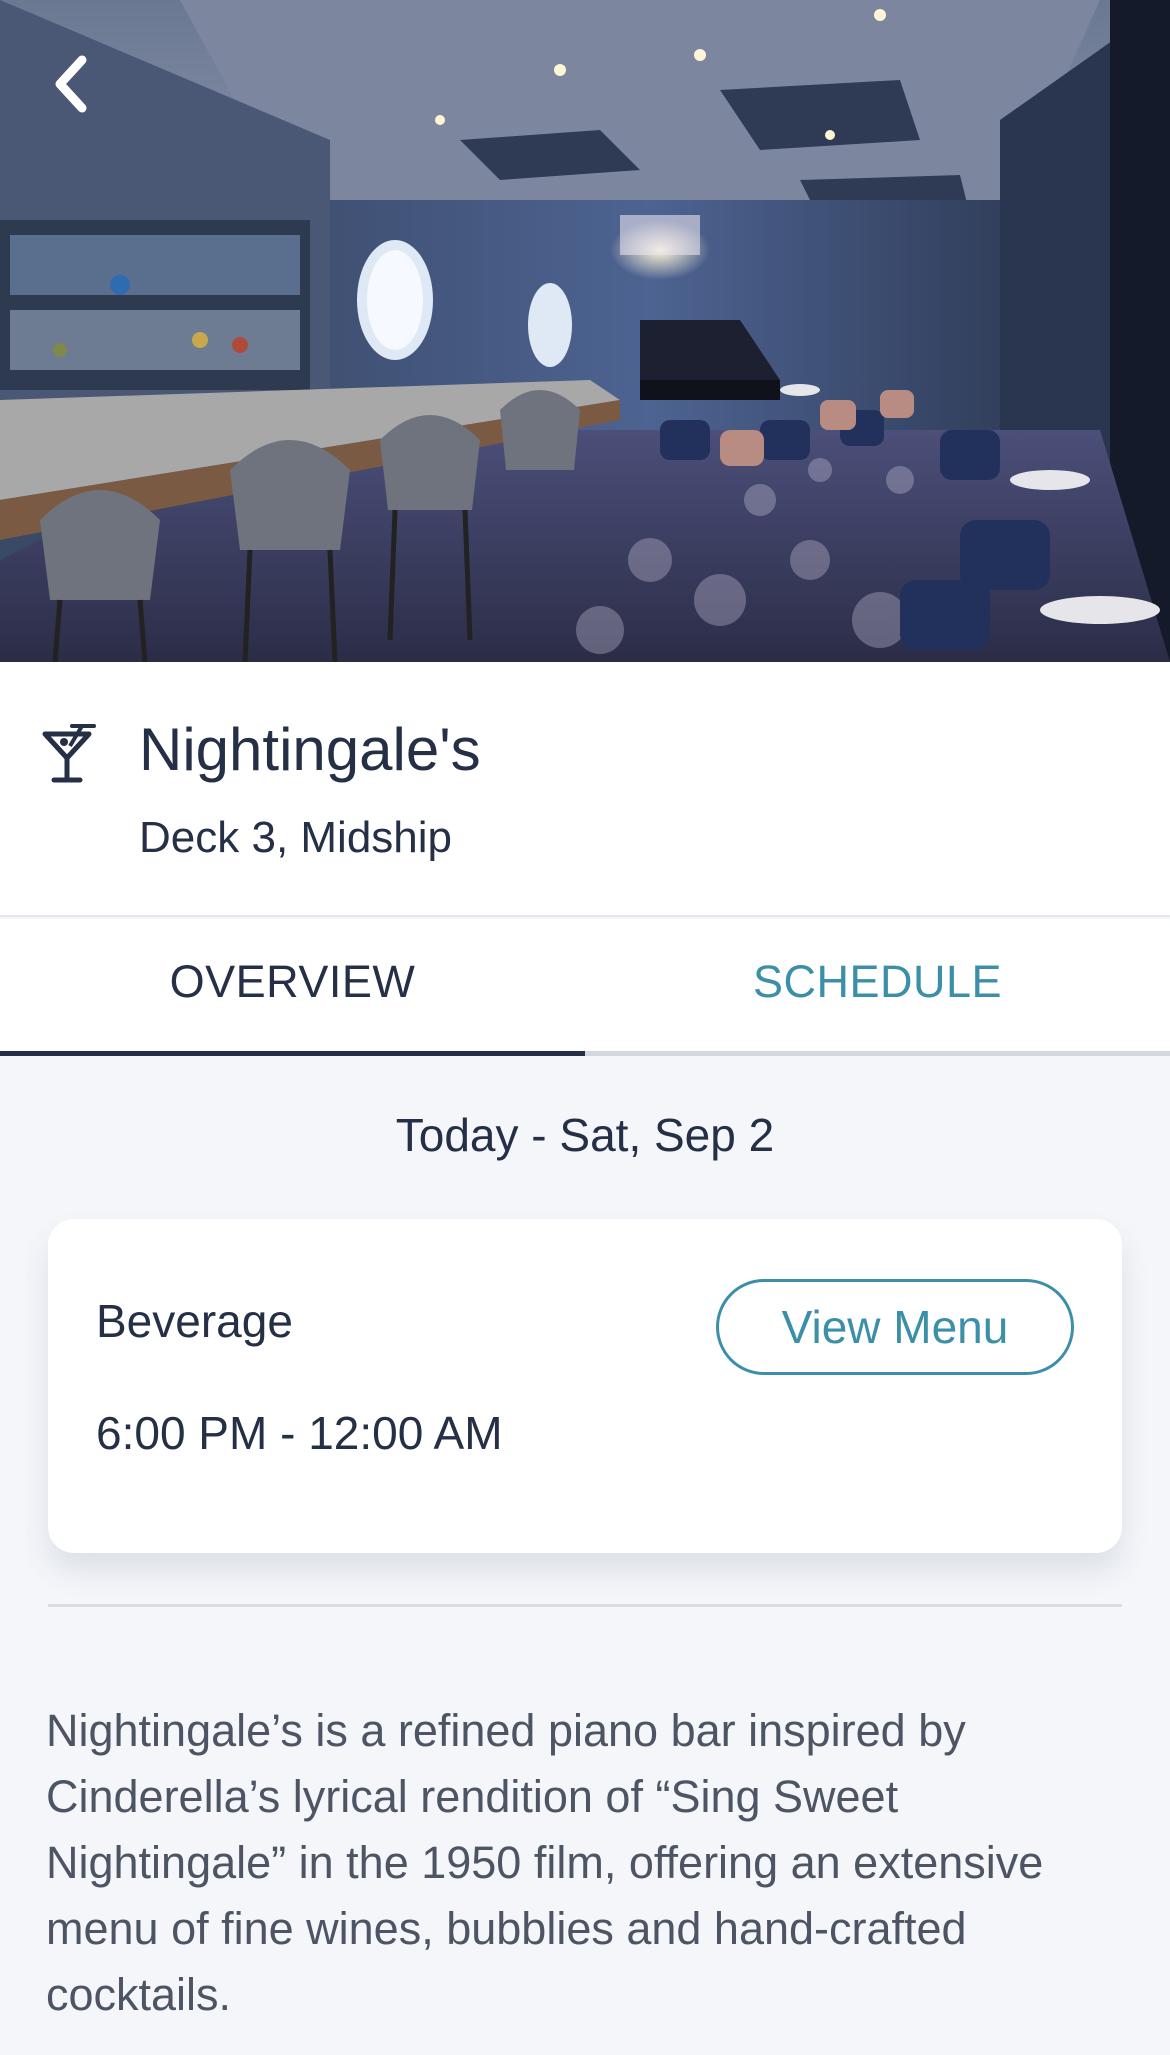 The image size is (1170, 2055). Describe the element at coordinates (194, 1321) in the screenshot. I see `hours-card-type: Beverage` at that location.